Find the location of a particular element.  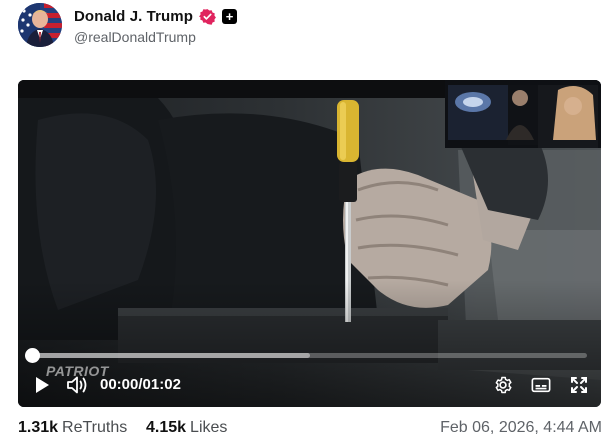

retruths-count: 1.31k is located at coordinates (38, 427).